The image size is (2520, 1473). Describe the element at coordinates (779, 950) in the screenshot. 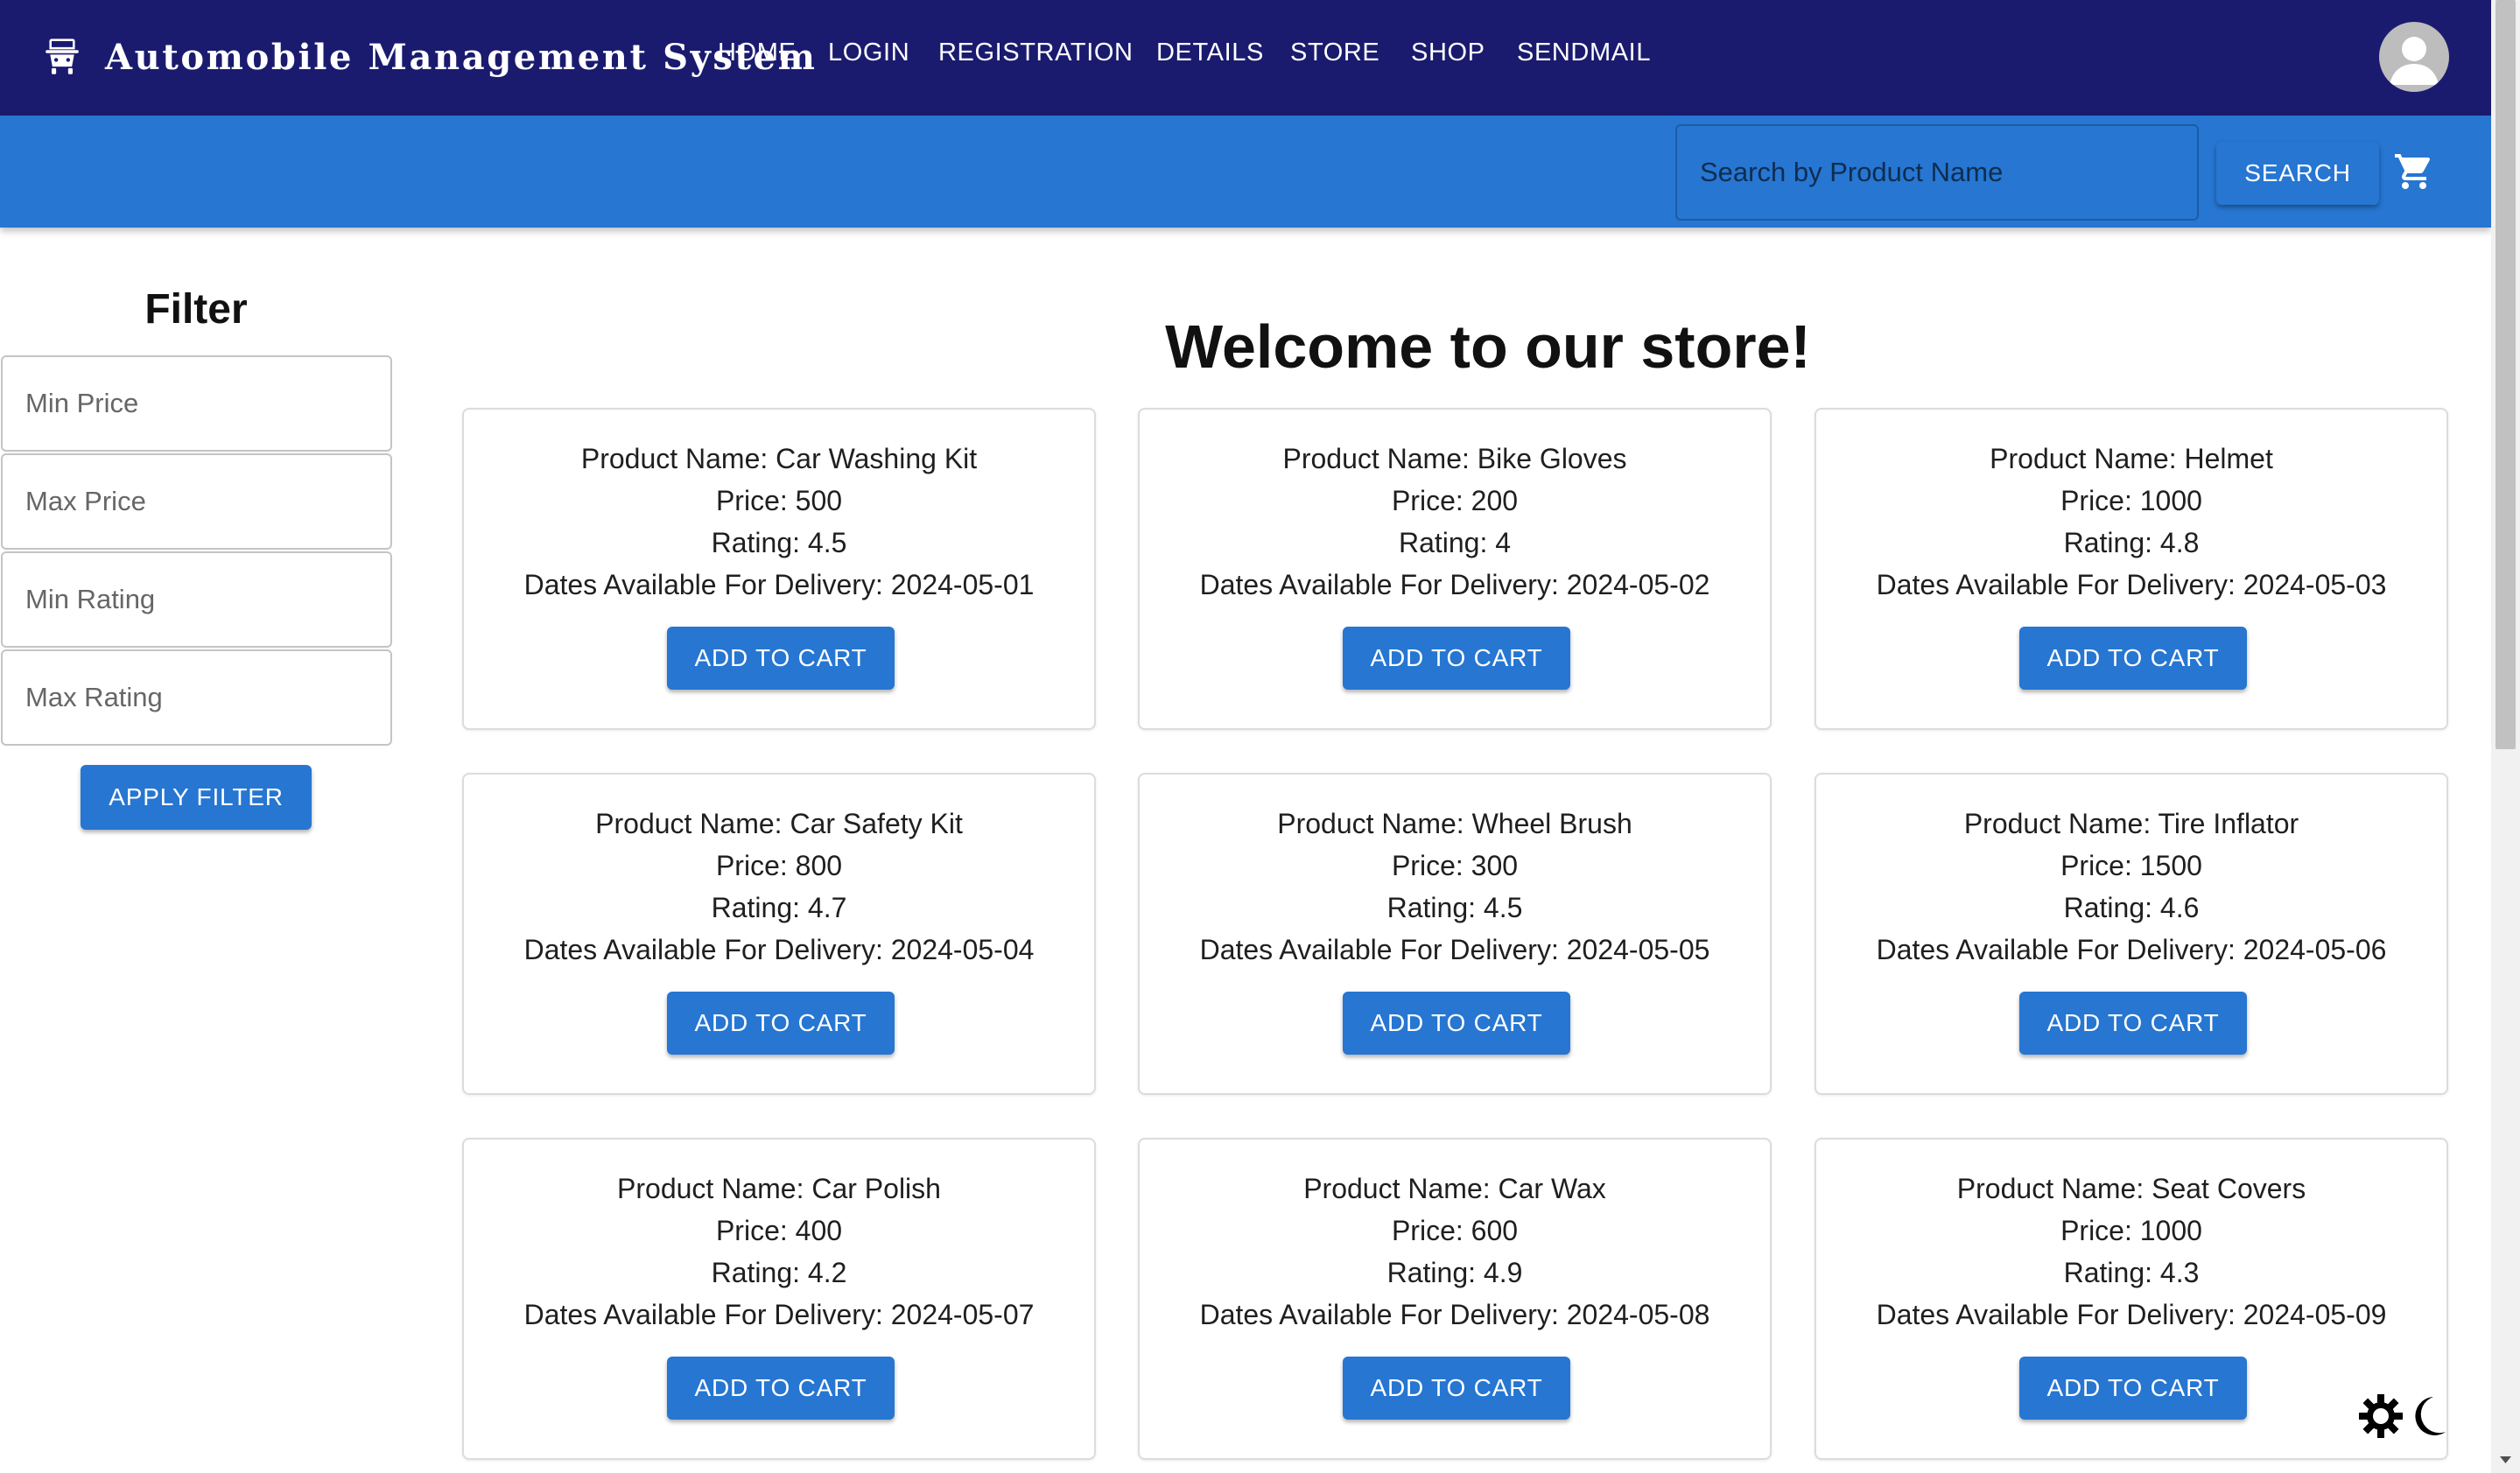

I see `product-delivery: Dates Available For Delivery: 2024-05-04` at that location.